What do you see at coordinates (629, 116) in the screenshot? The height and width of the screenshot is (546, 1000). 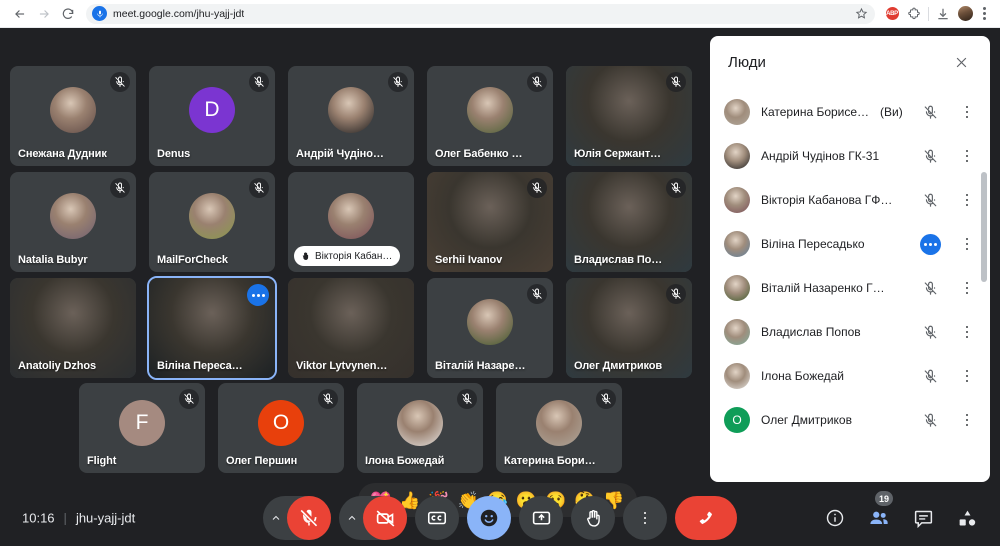 I see `participant-tile: Юлія Сержантова` at bounding box center [629, 116].